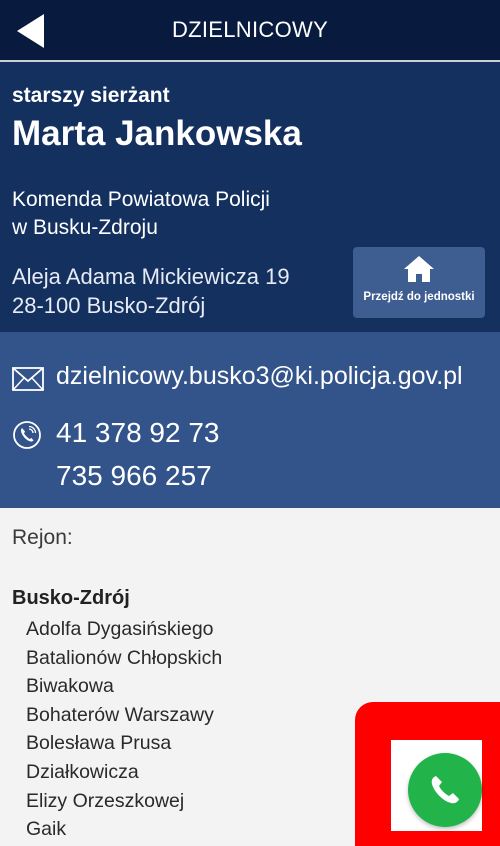 The width and height of the screenshot is (500, 846). I want to click on go-to-unit-button: Przejdź do jednostki, so click(419, 282).